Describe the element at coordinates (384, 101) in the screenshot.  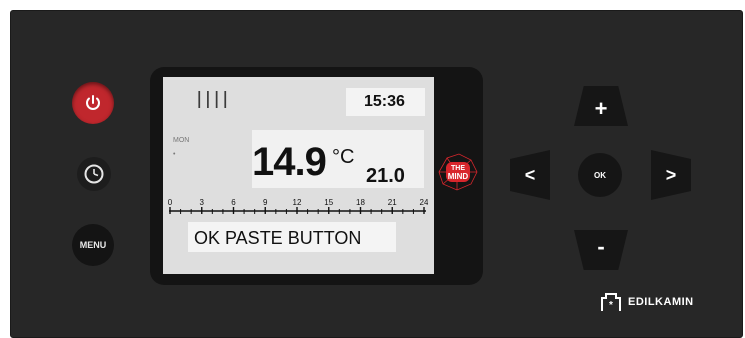
I see `clock-time: 15:36` at that location.